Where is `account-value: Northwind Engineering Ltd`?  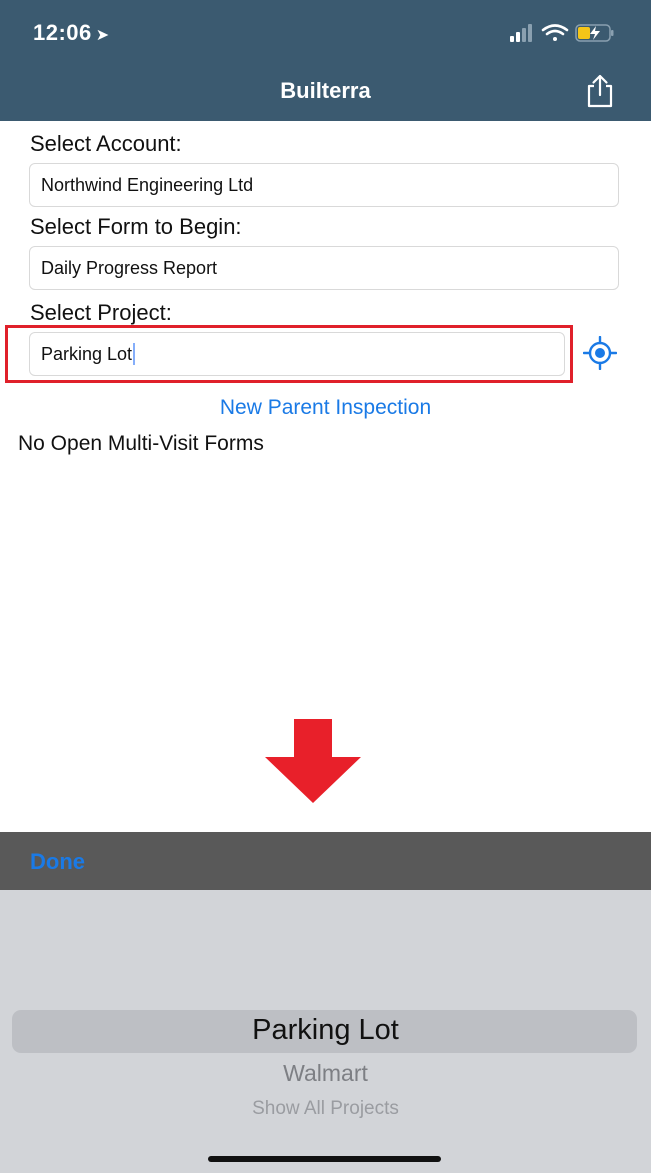 account-value: Northwind Engineering Ltd is located at coordinates (147, 184).